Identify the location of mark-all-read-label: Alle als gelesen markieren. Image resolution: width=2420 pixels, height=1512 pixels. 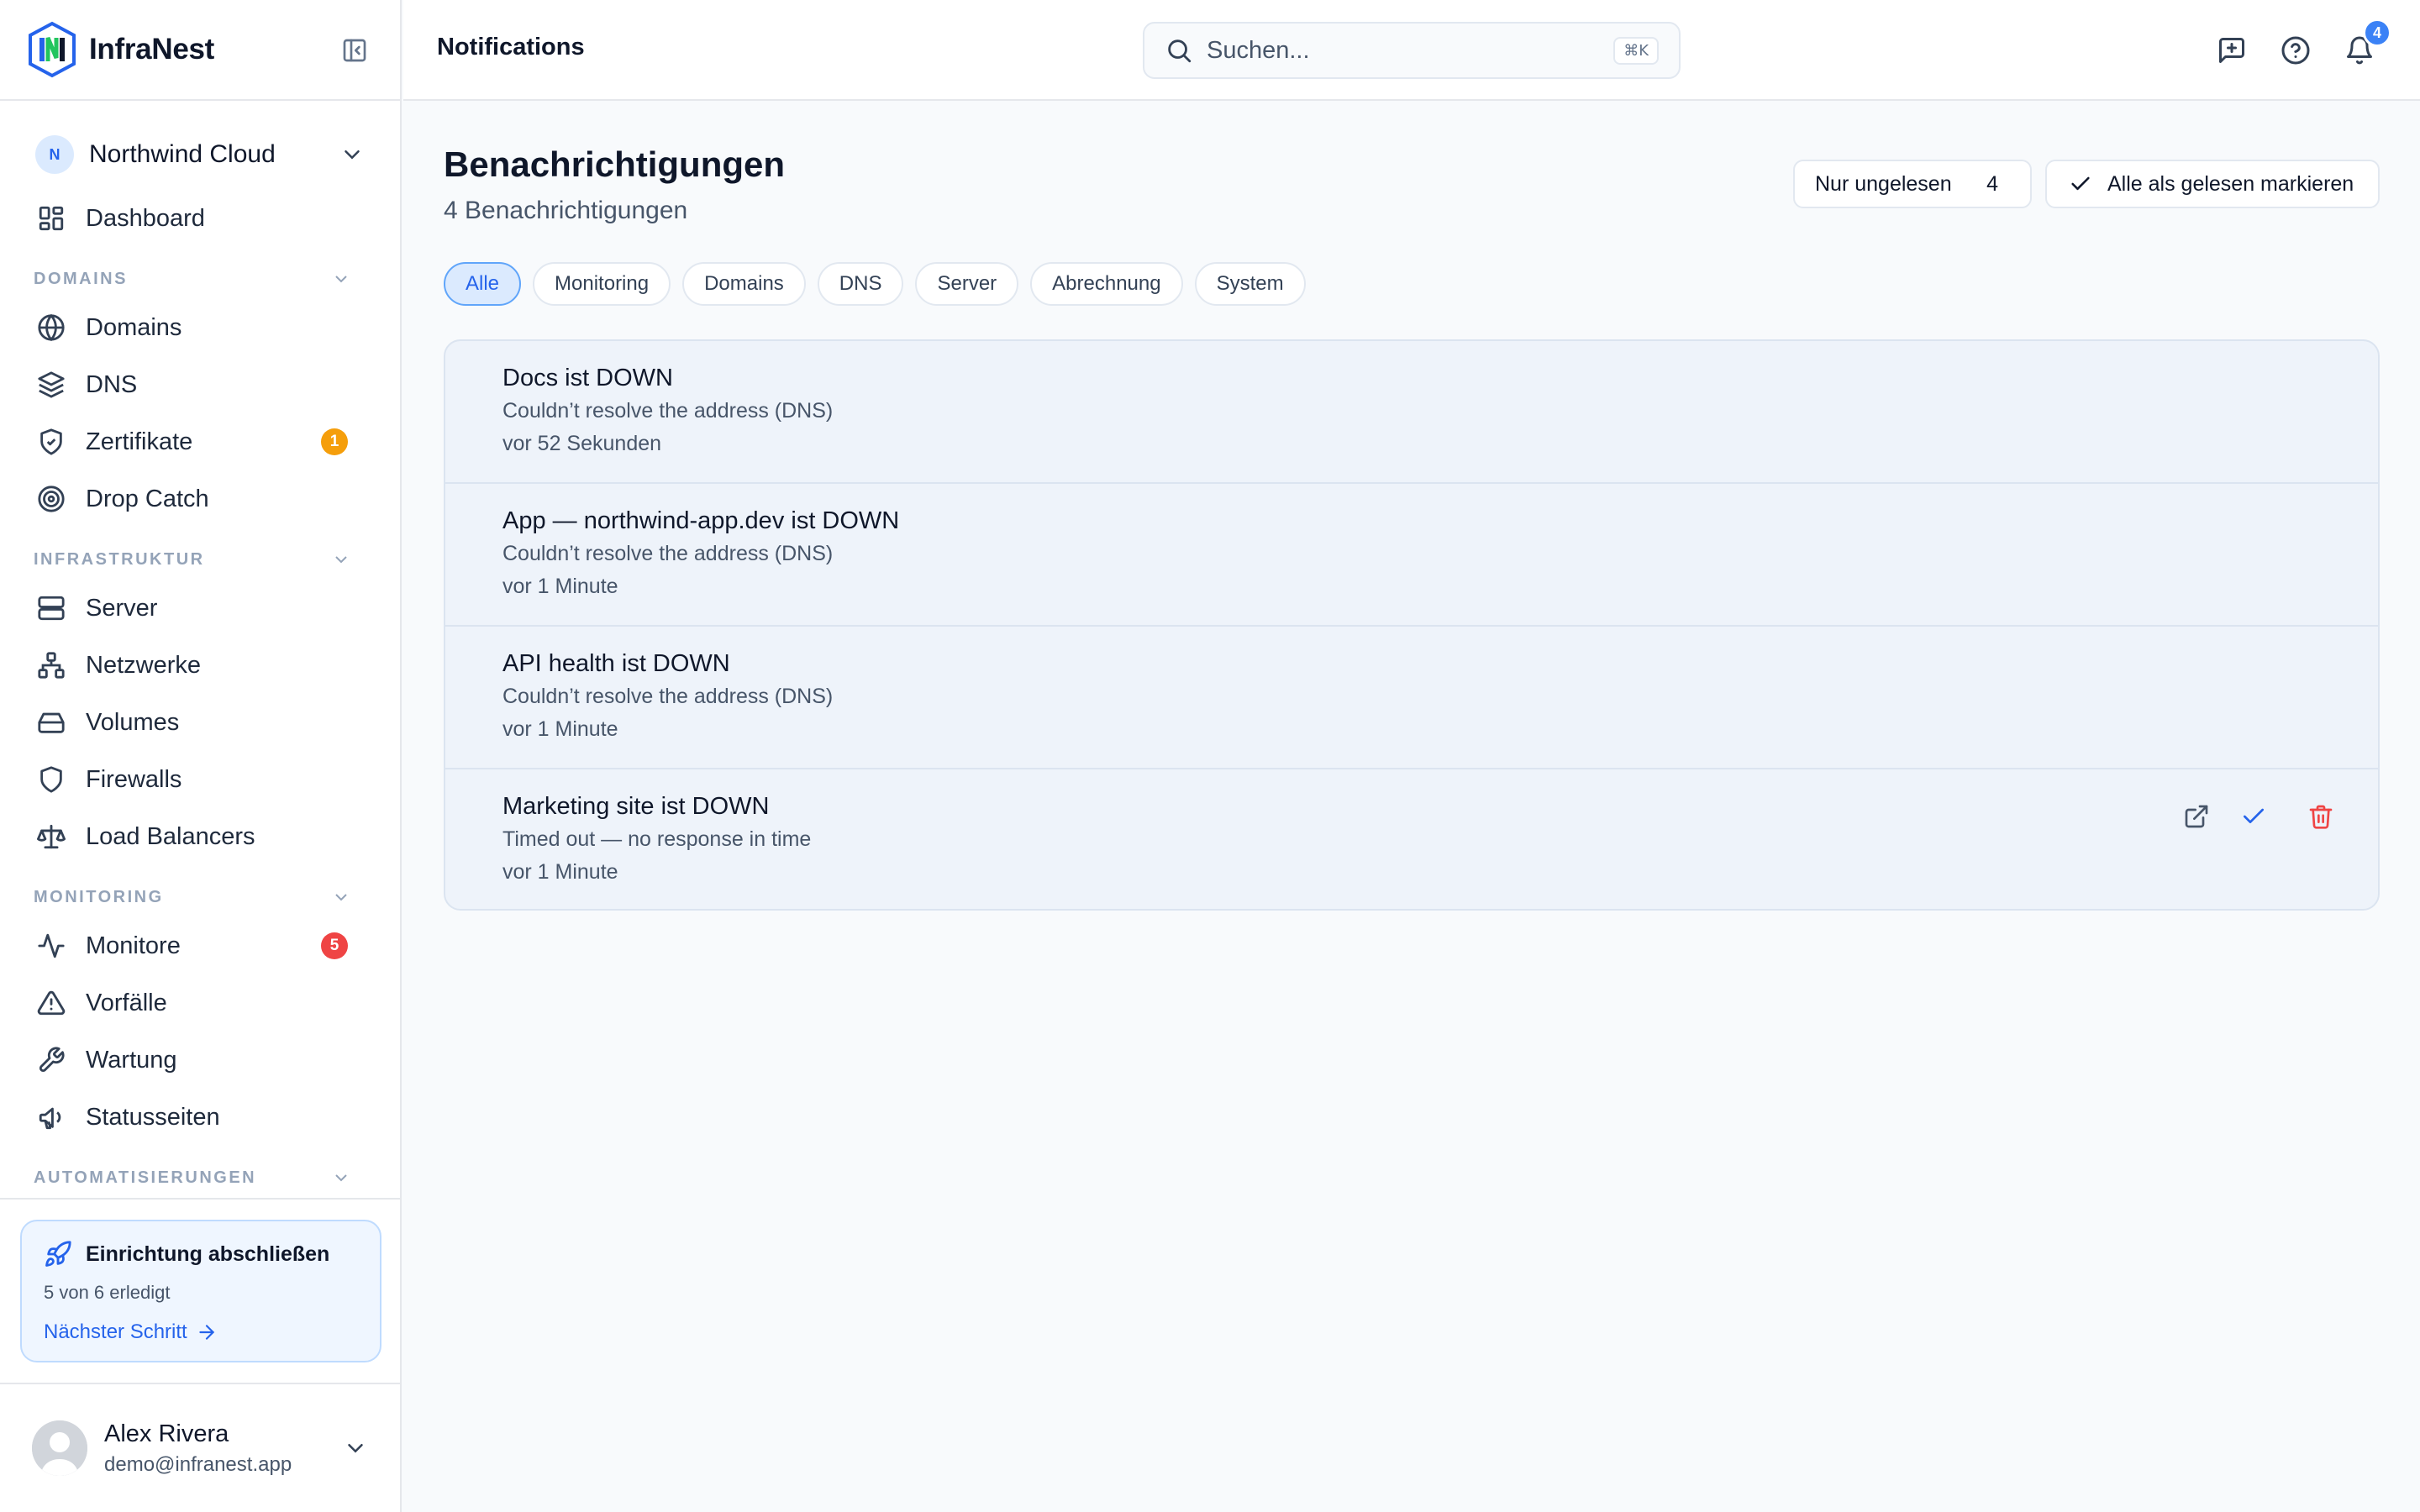
(2230, 183).